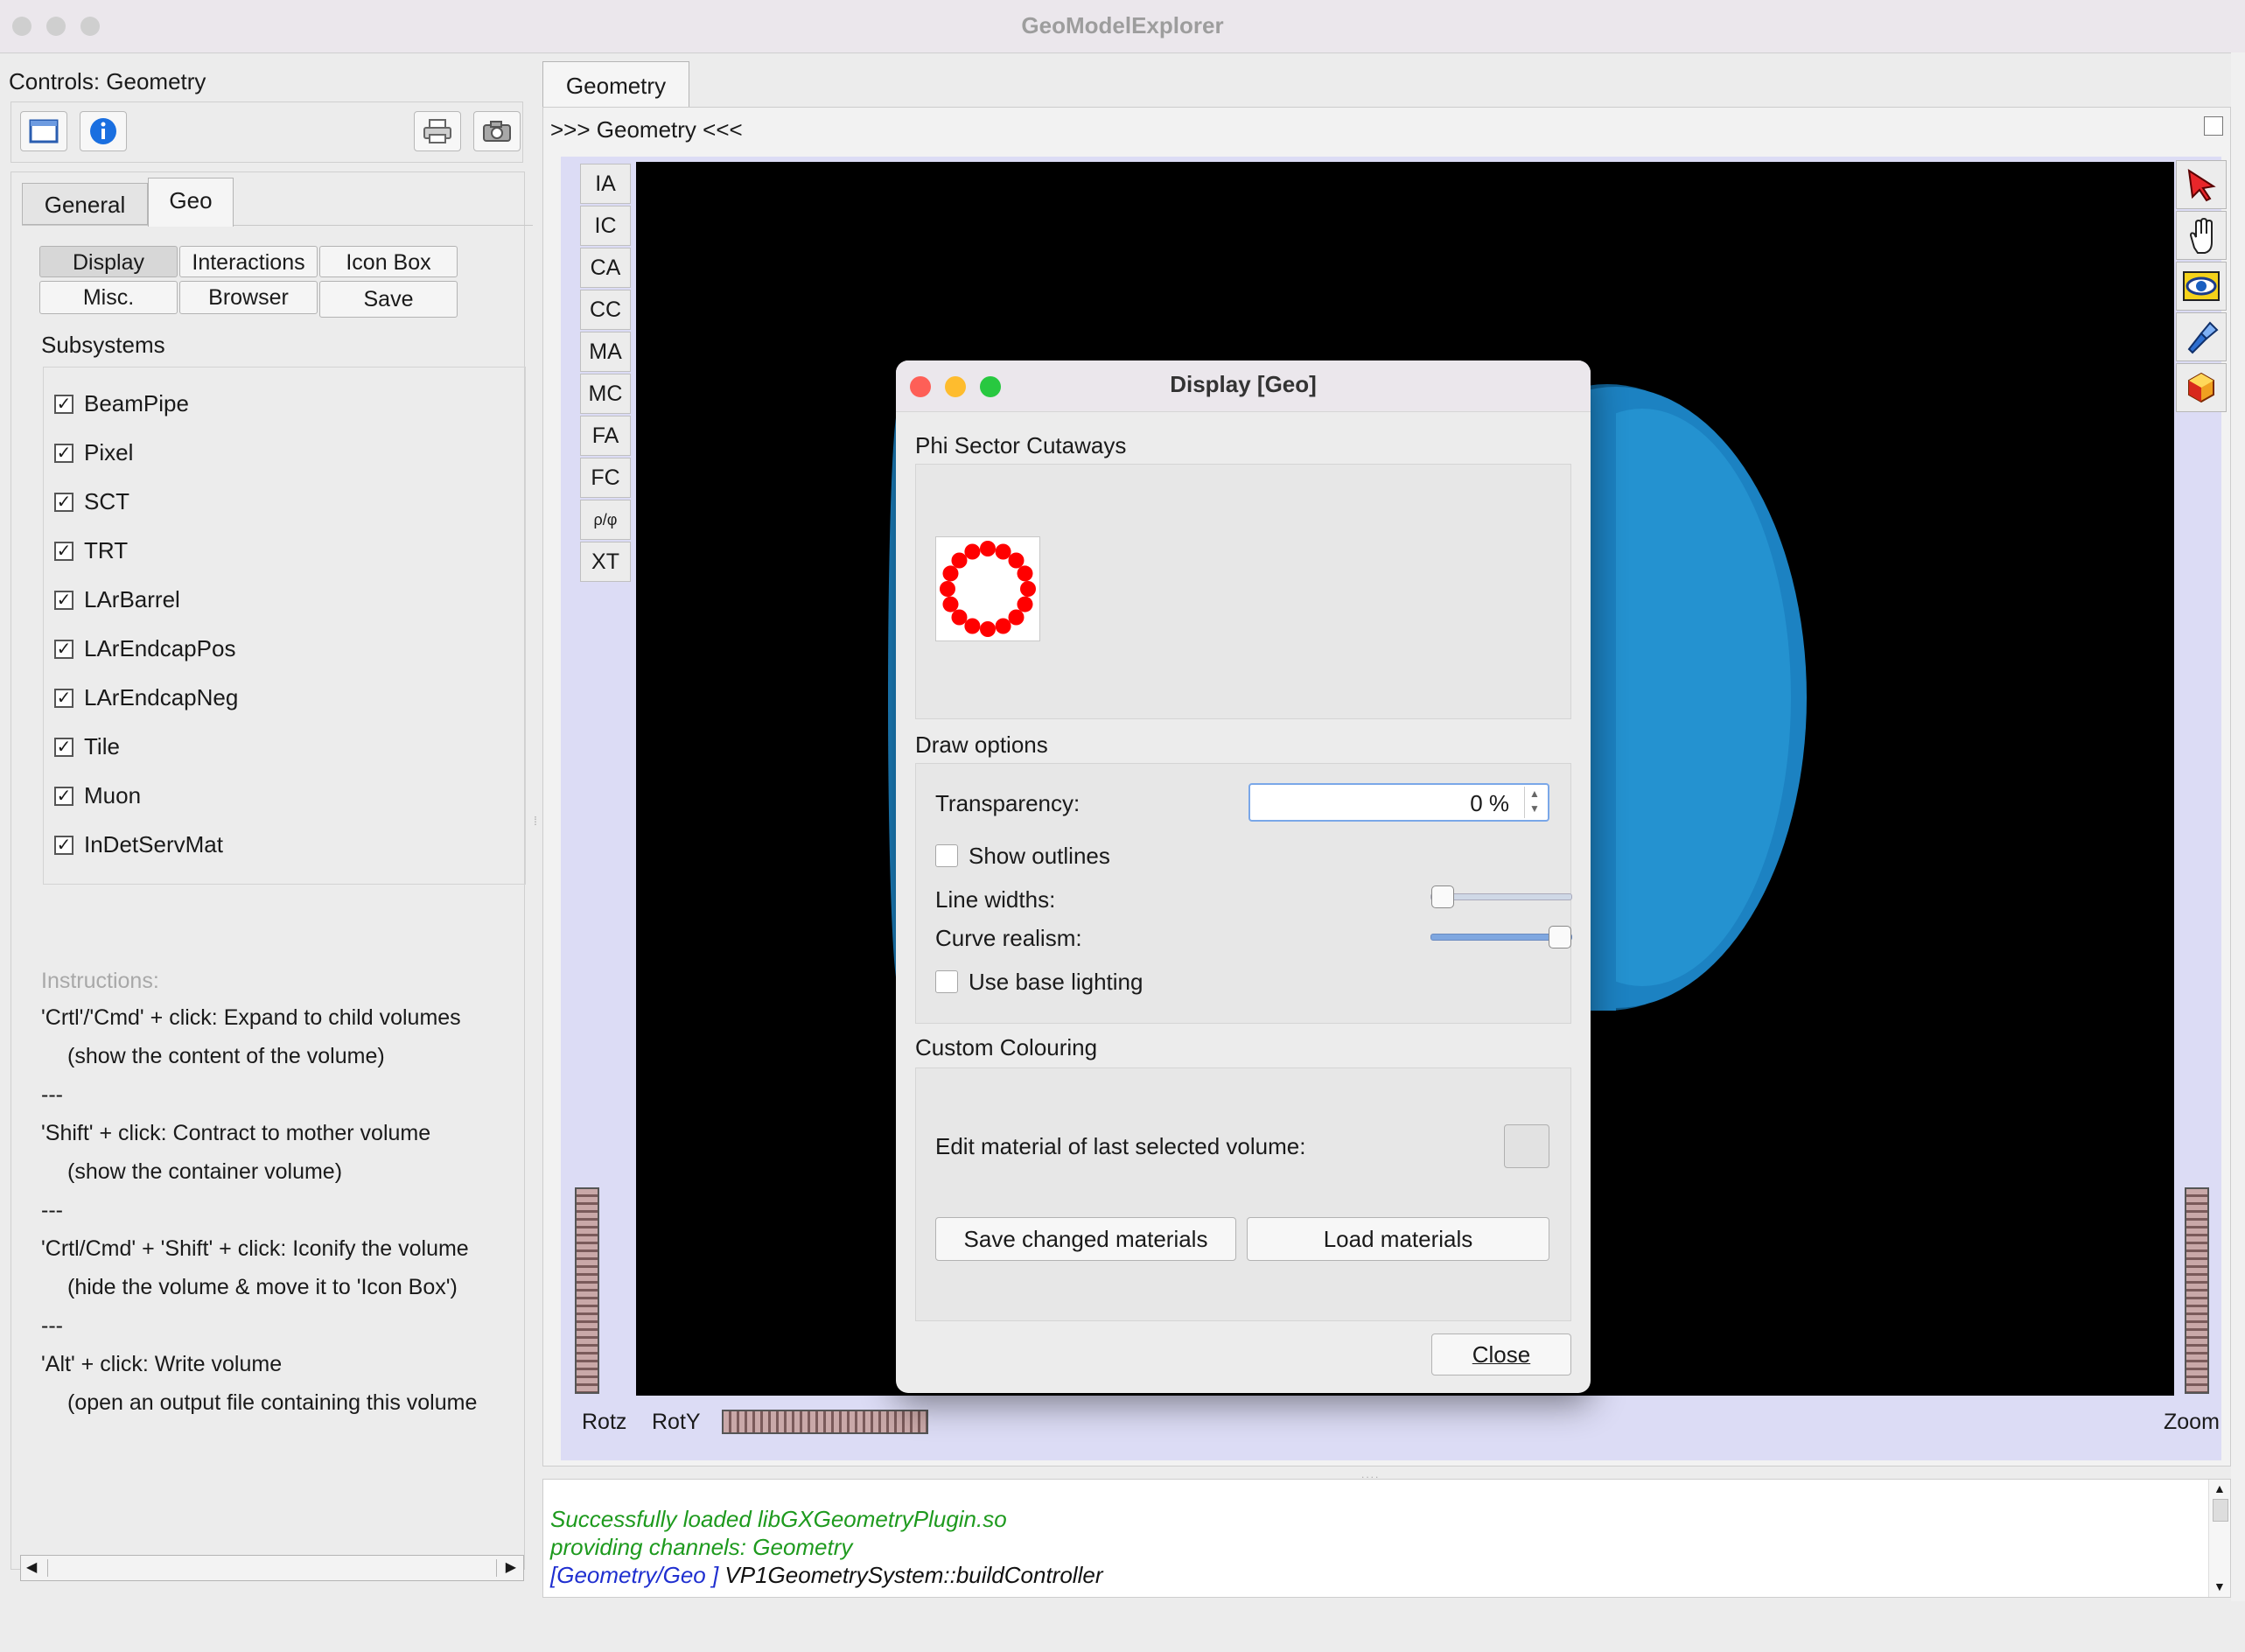 The image size is (2245, 1652). I want to click on zoom-wheel, so click(2197, 1290).